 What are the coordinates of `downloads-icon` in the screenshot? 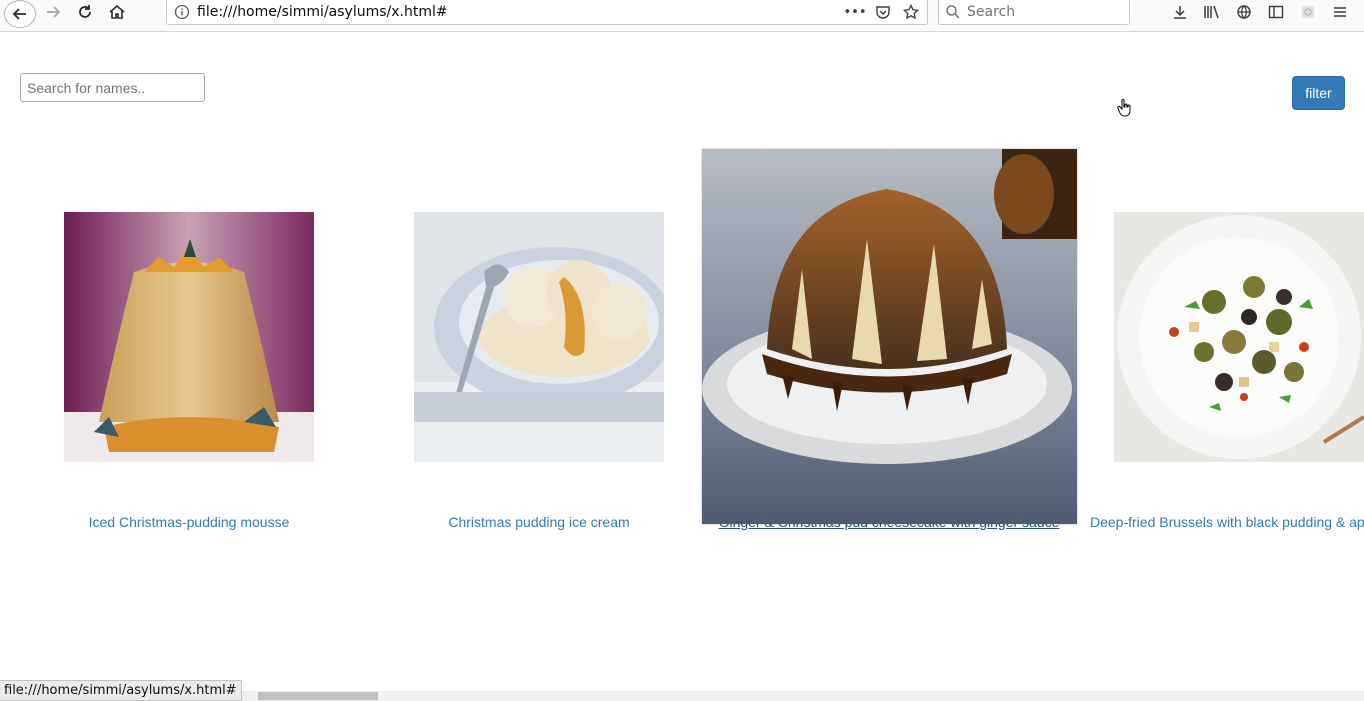 It's located at (1180, 12).